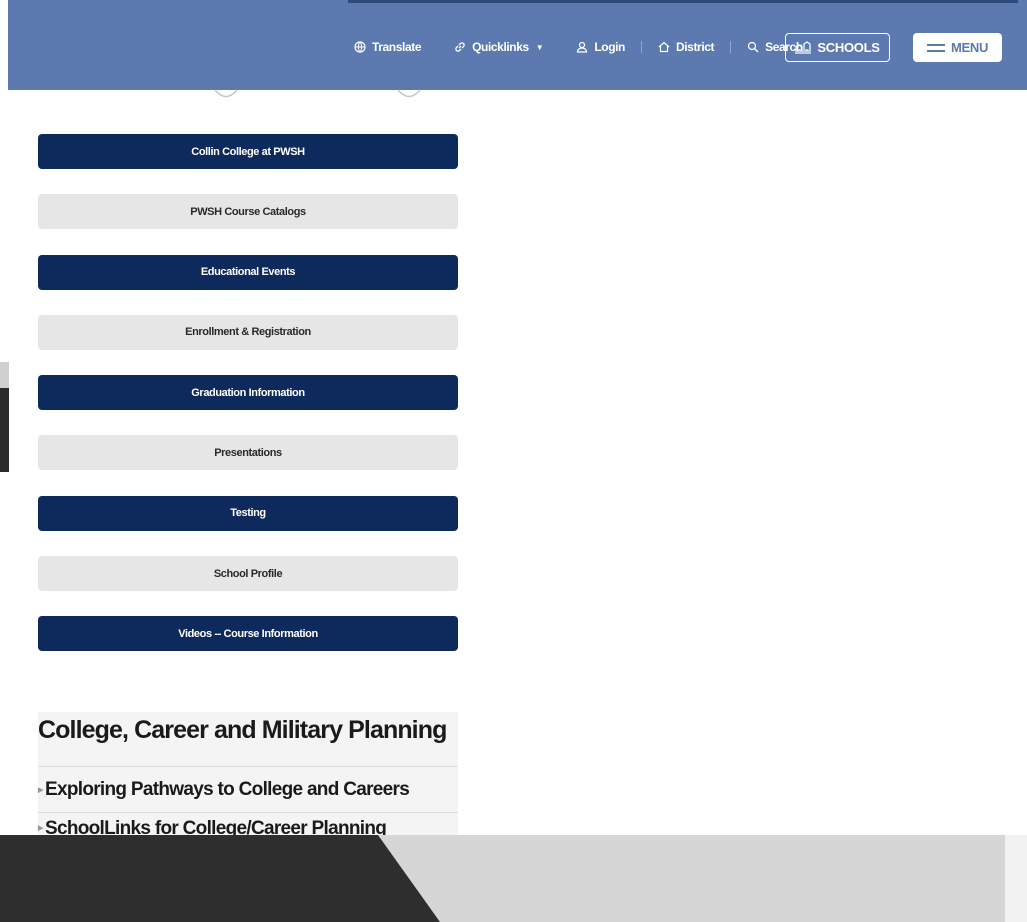 The height and width of the screenshot is (922, 1027). What do you see at coordinates (409, 94) in the screenshot?
I see `carousel-next-icon` at bounding box center [409, 94].